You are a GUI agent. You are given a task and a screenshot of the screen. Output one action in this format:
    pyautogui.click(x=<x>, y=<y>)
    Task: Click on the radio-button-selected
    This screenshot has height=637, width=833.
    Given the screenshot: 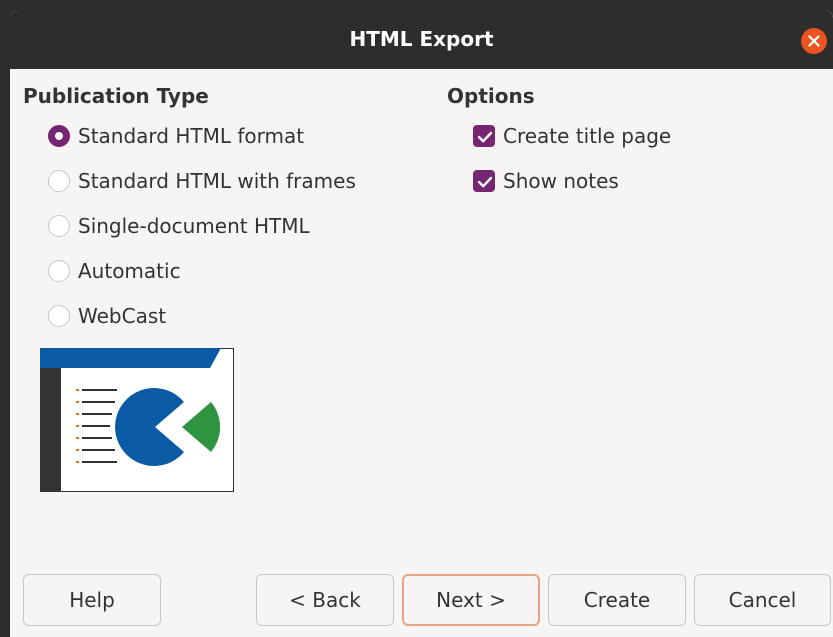 What is the action you would take?
    pyautogui.click(x=59, y=136)
    